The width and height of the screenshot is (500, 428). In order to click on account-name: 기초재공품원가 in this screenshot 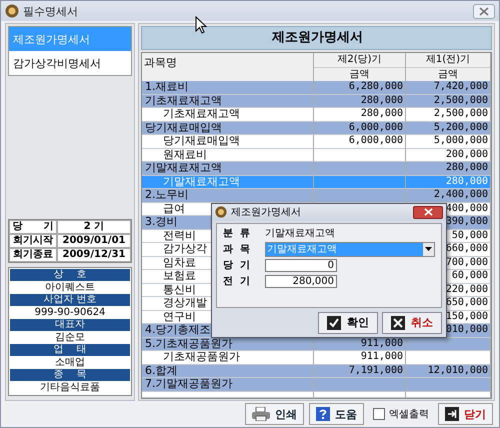, I will do `click(201, 357)`.